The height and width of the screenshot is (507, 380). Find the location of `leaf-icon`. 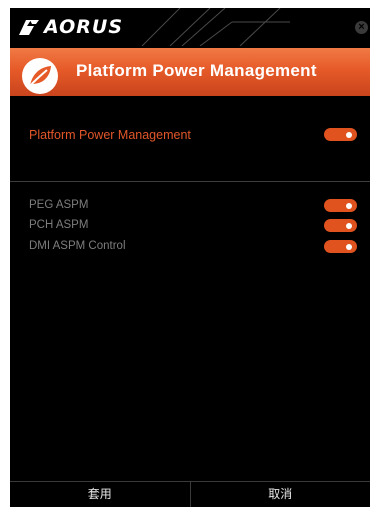

leaf-icon is located at coordinates (40, 76).